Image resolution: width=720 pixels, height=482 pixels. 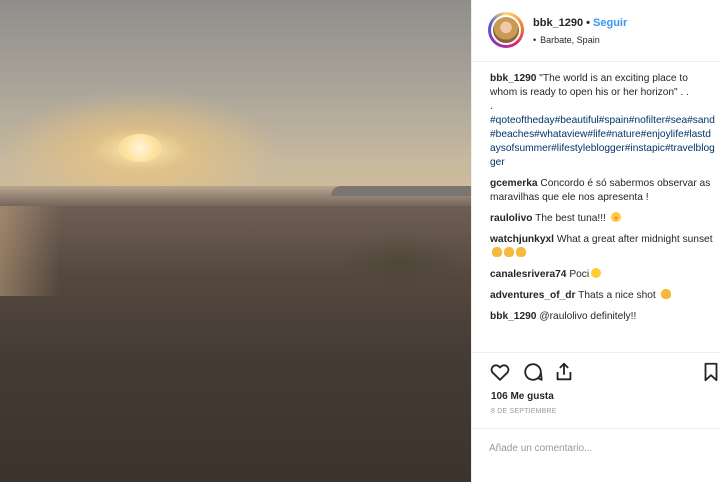 I want to click on thumbs-up-emoji, so click(x=509, y=252).